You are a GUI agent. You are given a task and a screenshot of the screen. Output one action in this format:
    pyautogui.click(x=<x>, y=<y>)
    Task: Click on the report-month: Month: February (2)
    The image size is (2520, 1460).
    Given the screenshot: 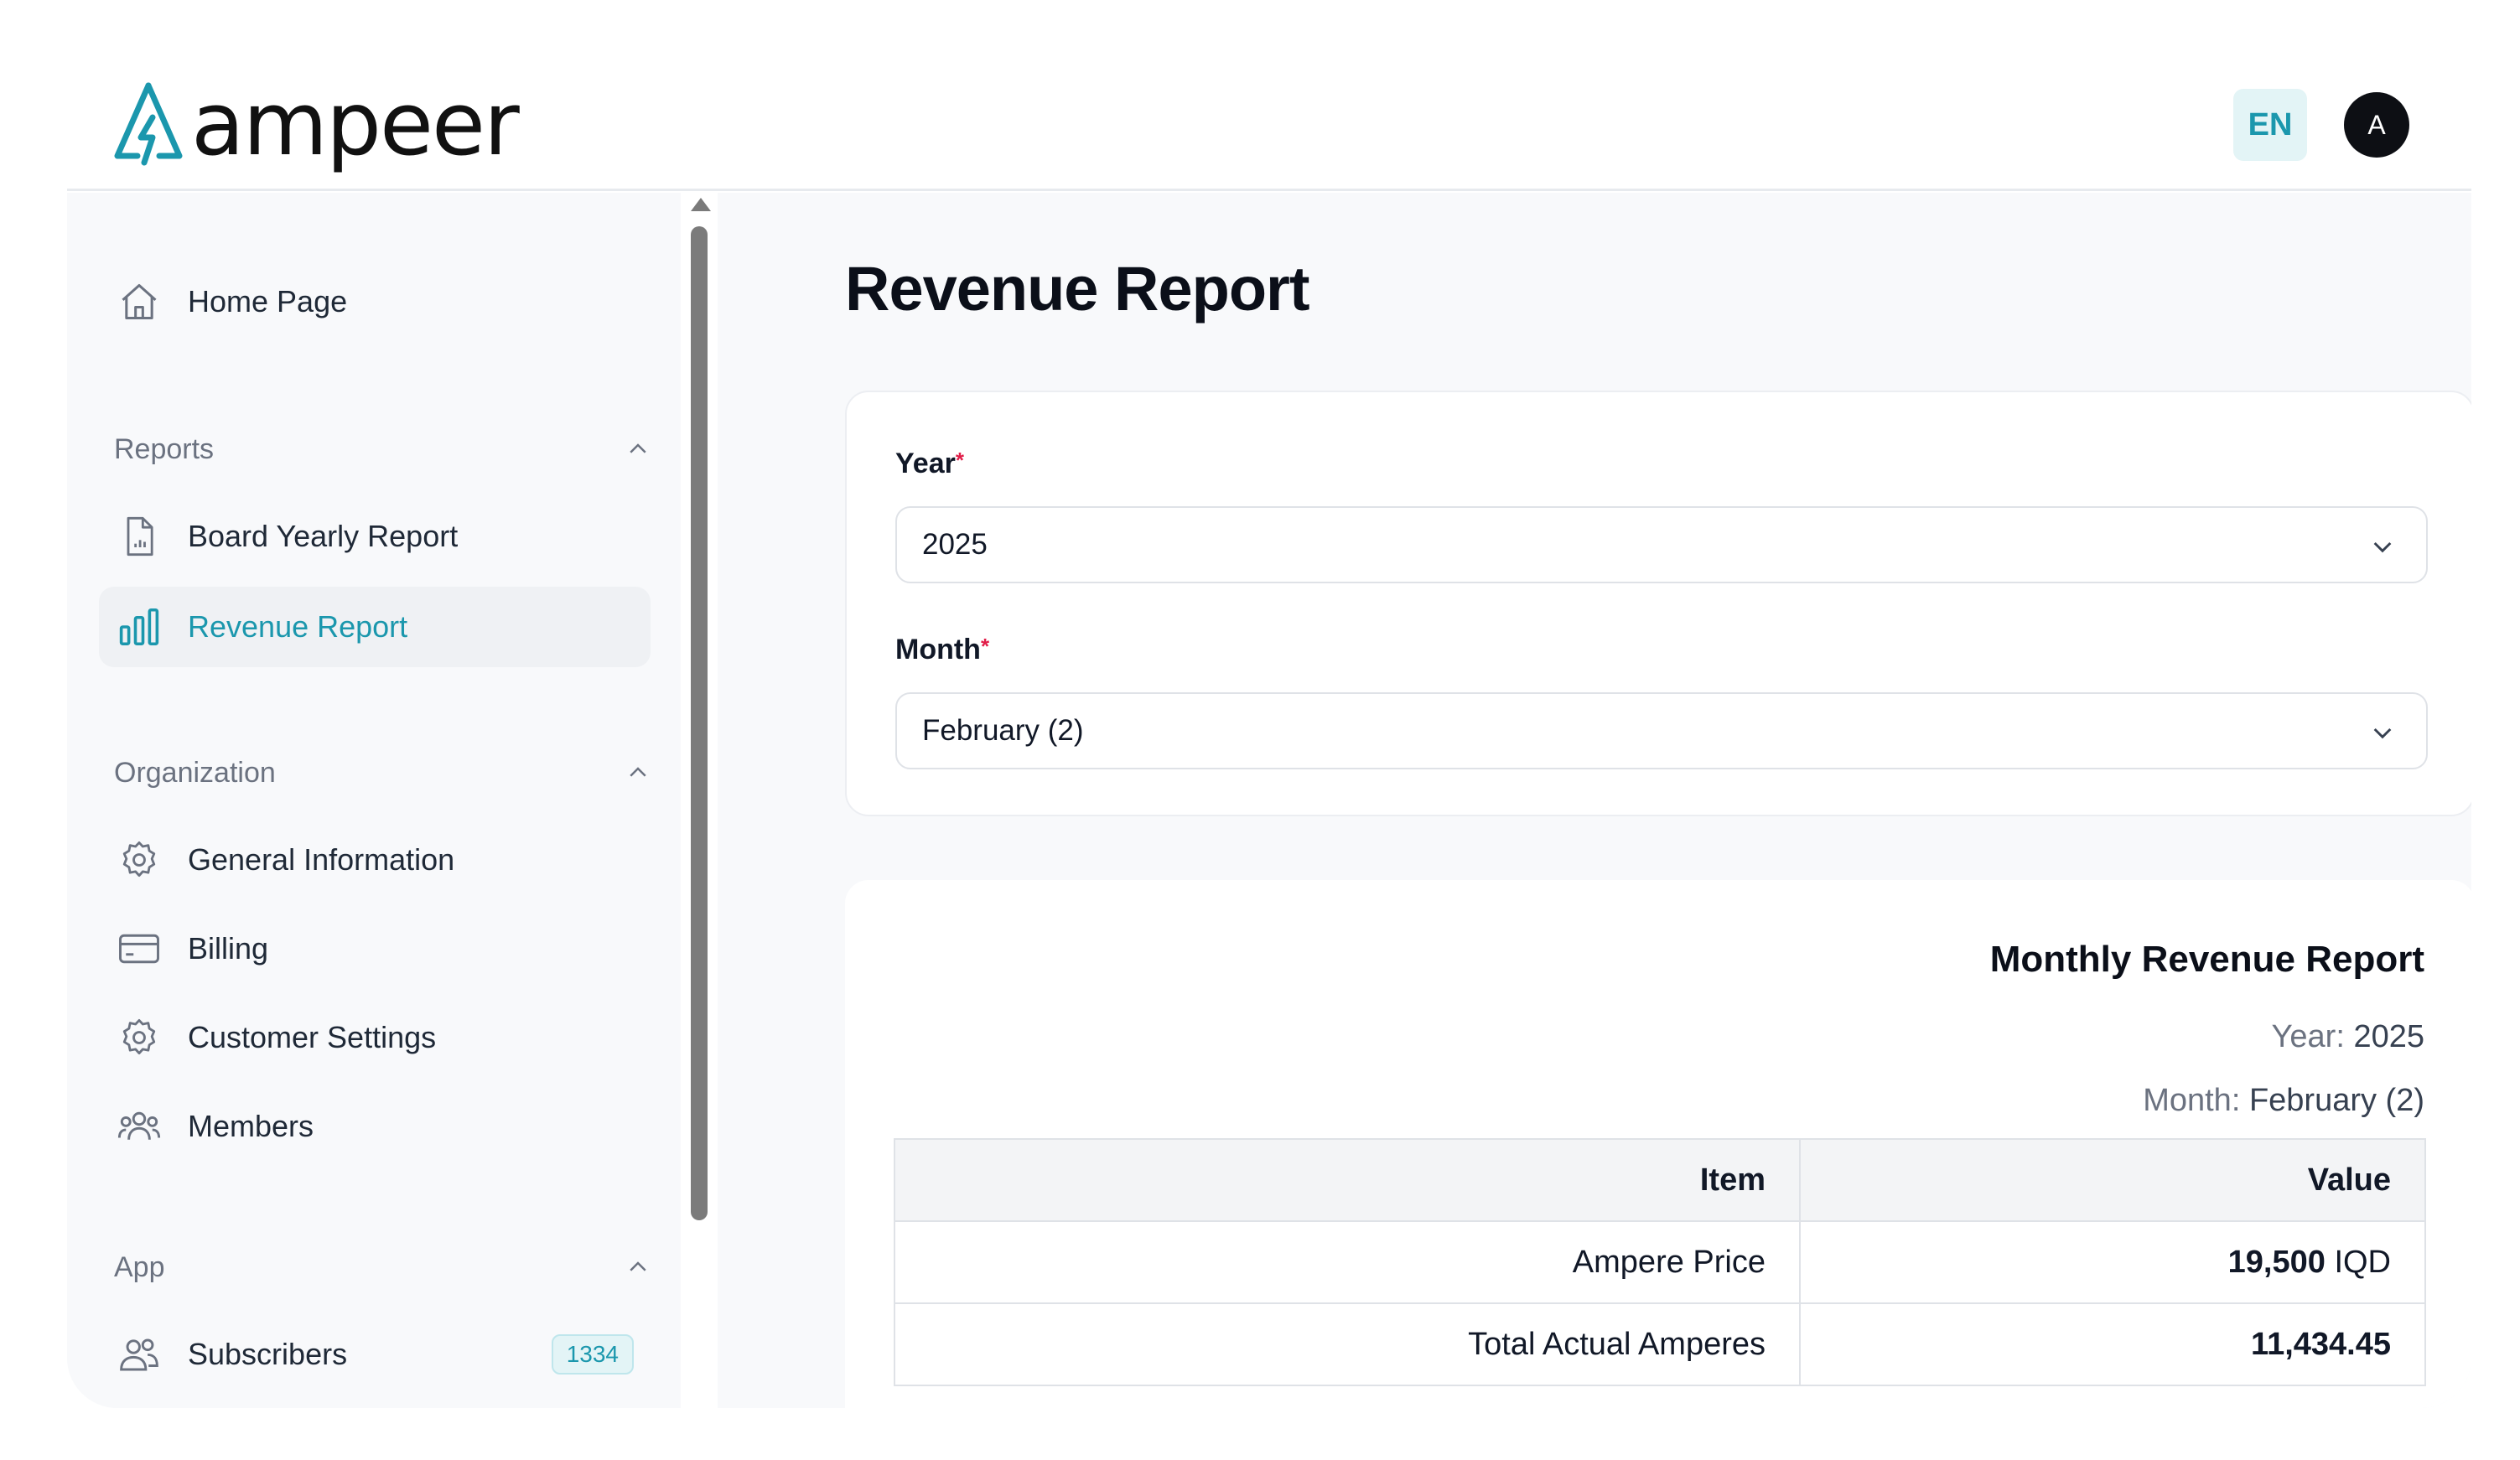 What is the action you would take?
    pyautogui.click(x=2283, y=1100)
    